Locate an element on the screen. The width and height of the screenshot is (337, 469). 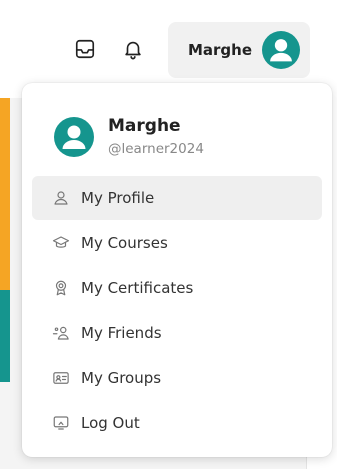
user-menu-button: Marghe is located at coordinates (239, 50).